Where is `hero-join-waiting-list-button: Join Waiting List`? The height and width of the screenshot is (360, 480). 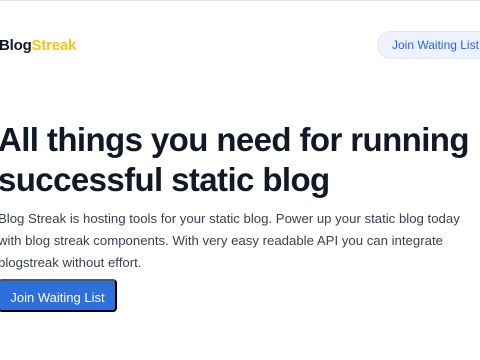
hero-join-waiting-list-button: Join Waiting List is located at coordinates (58, 295).